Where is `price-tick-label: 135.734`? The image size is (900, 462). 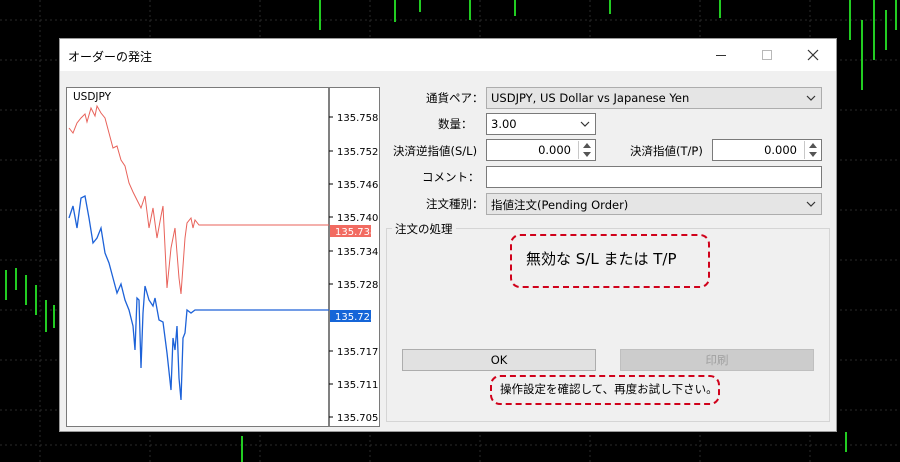
price-tick-label: 135.734 is located at coordinates (357, 252).